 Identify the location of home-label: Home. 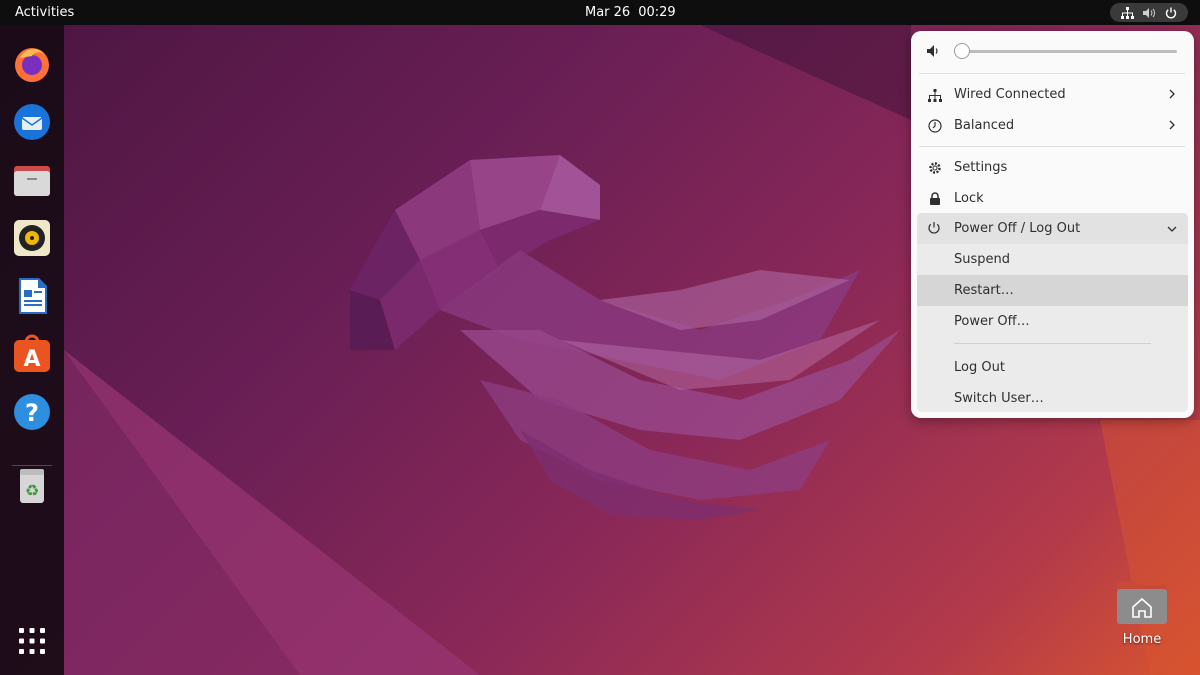
(1142, 639).